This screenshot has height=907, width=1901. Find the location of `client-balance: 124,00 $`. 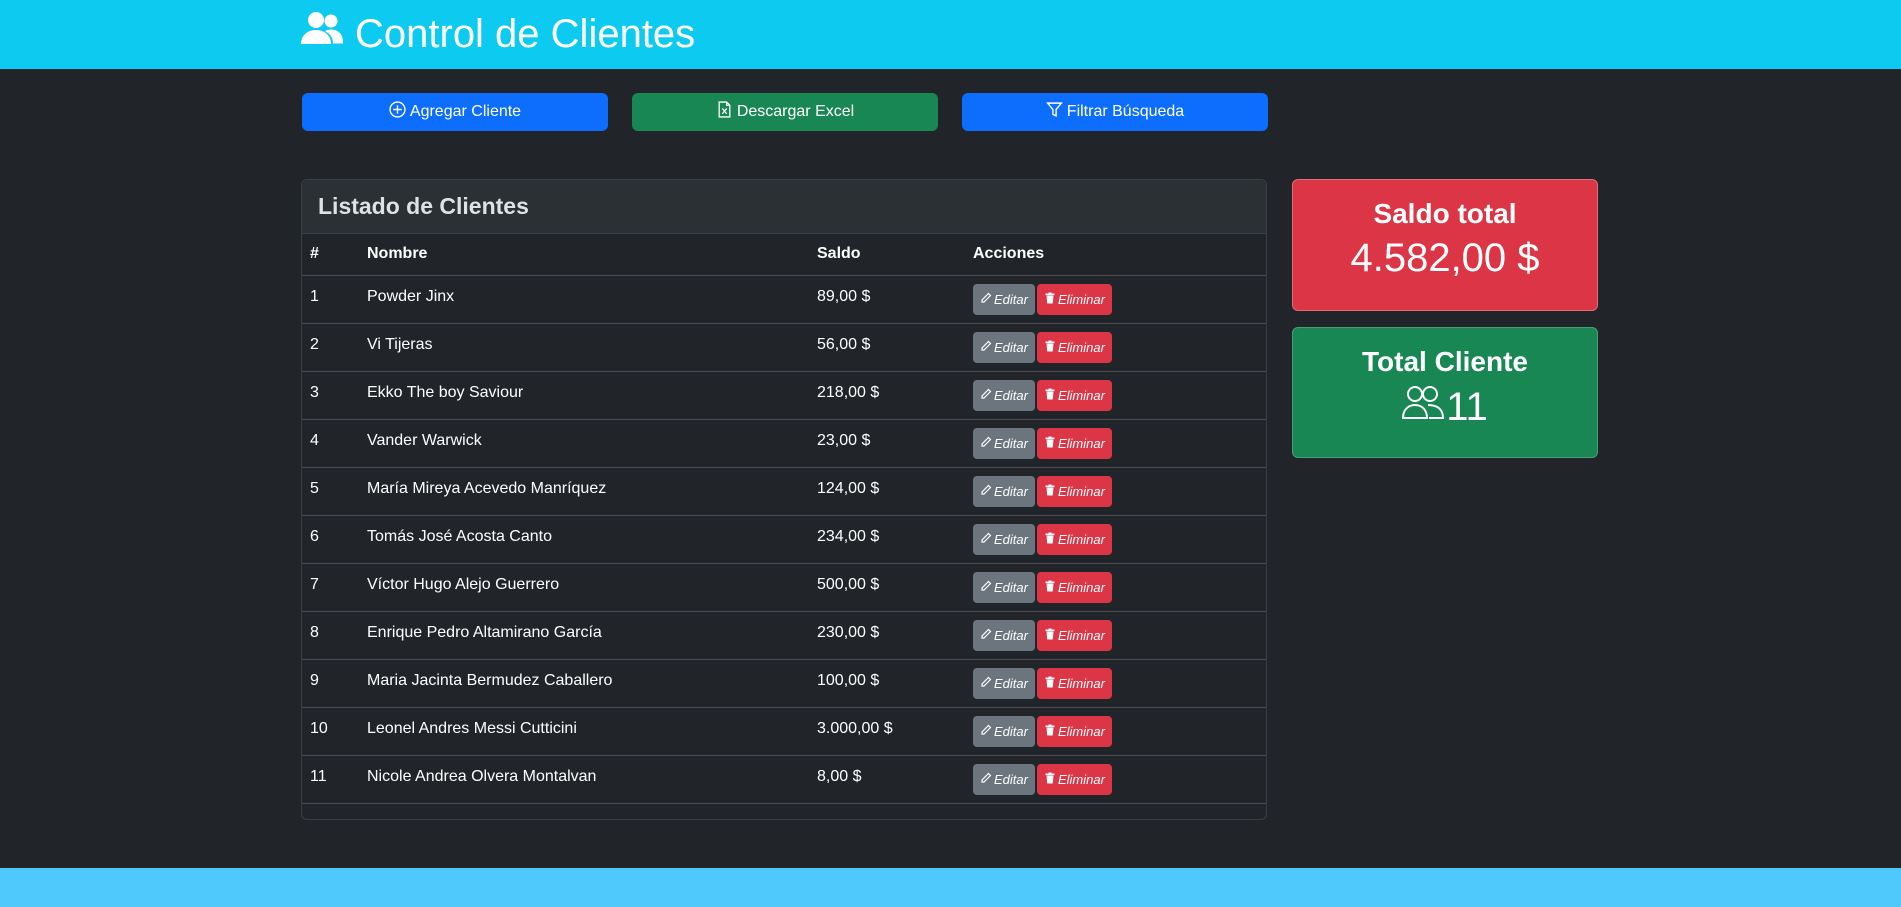

client-balance: 124,00 $ is located at coordinates (887, 491).